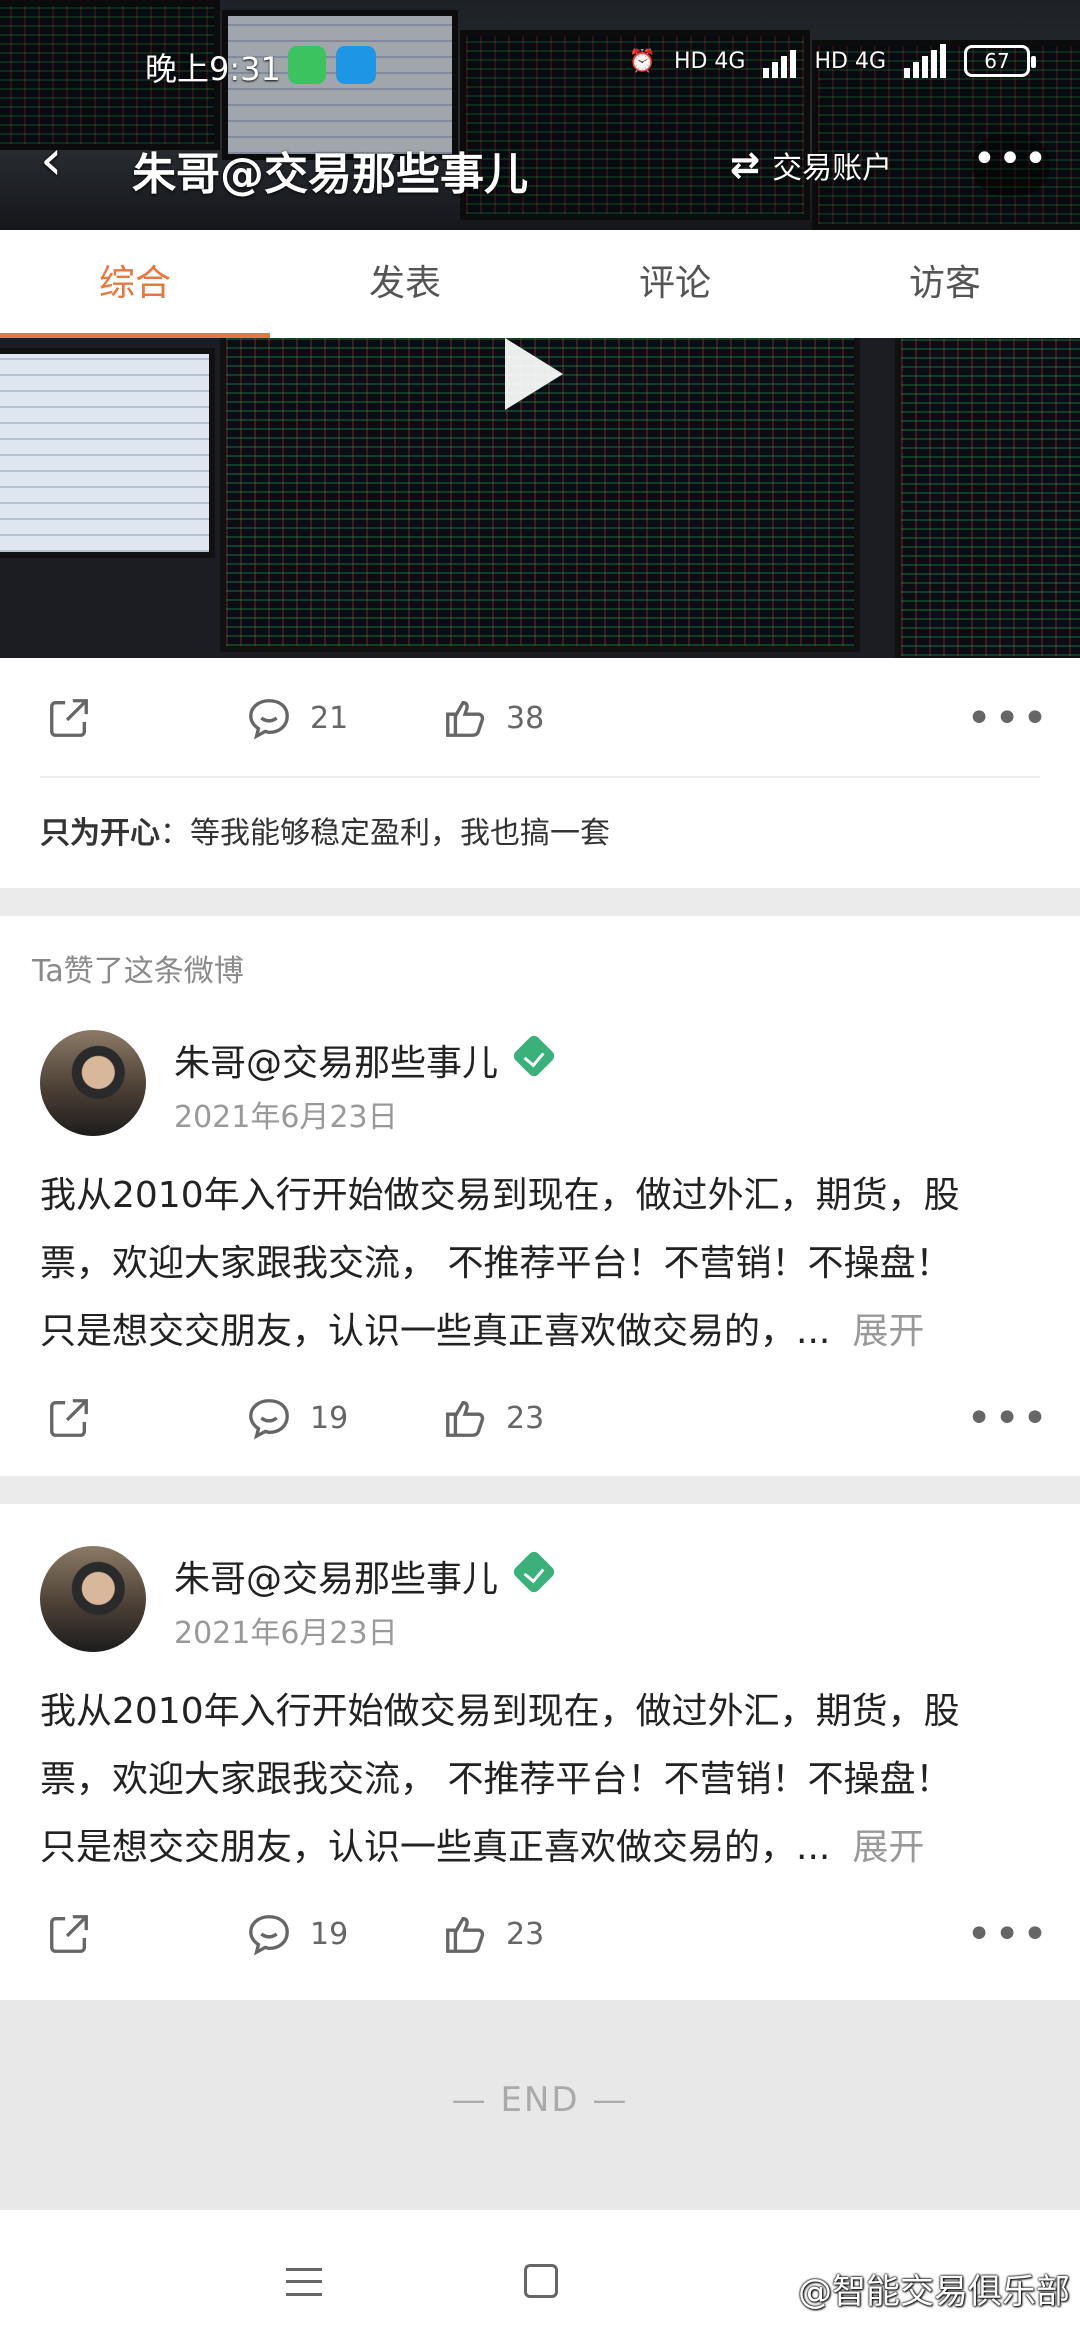 The width and height of the screenshot is (1080, 2340). I want to click on repost-author: 只为开心, so click(100, 833).